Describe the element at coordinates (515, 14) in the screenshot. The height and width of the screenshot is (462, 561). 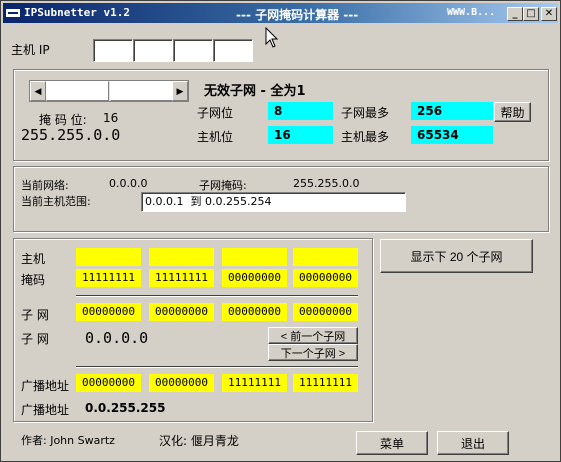
I see `minimize-button: _` at that location.